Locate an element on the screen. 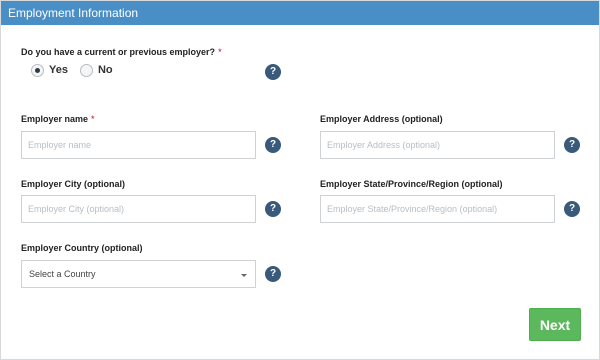  employer-name-label: Employer name * is located at coordinates (58, 119).